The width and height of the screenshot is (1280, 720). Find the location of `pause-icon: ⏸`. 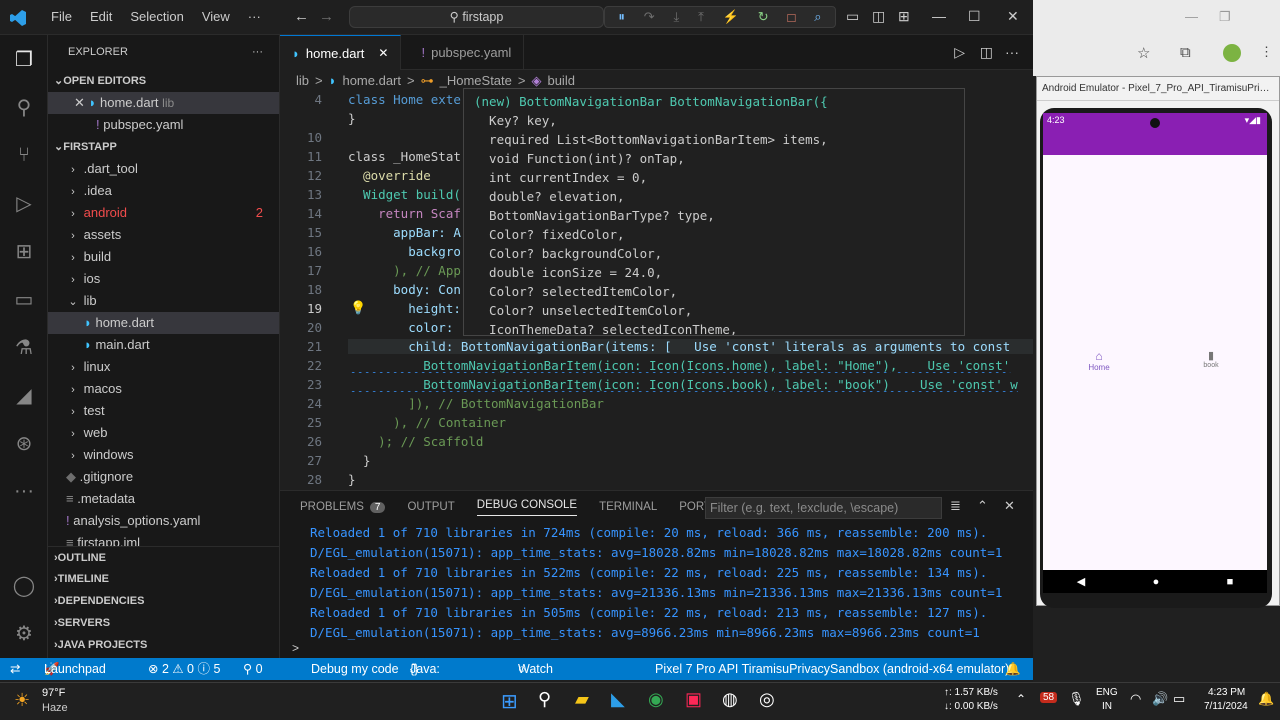

pause-icon: ⏸ is located at coordinates (621, 17).